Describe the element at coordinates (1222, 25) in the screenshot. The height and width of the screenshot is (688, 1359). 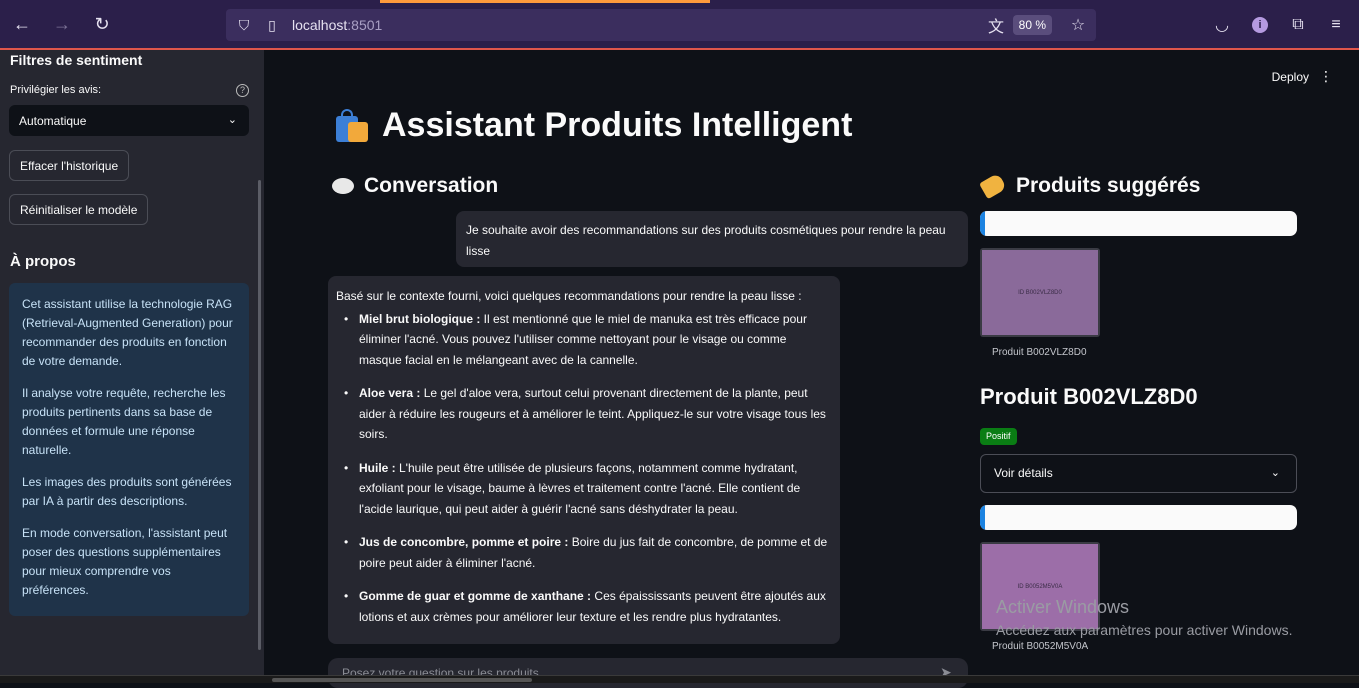
I see `pocket-icon: ◡` at that location.